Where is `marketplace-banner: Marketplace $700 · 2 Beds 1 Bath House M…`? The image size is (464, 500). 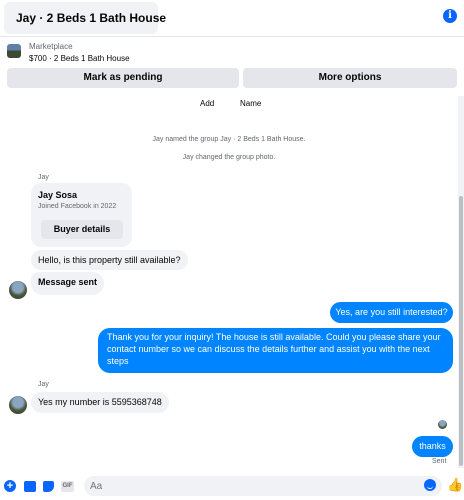
marketplace-banner: Marketplace $700 · 2 Beds 1 Bath House M… is located at coordinates (232, 65).